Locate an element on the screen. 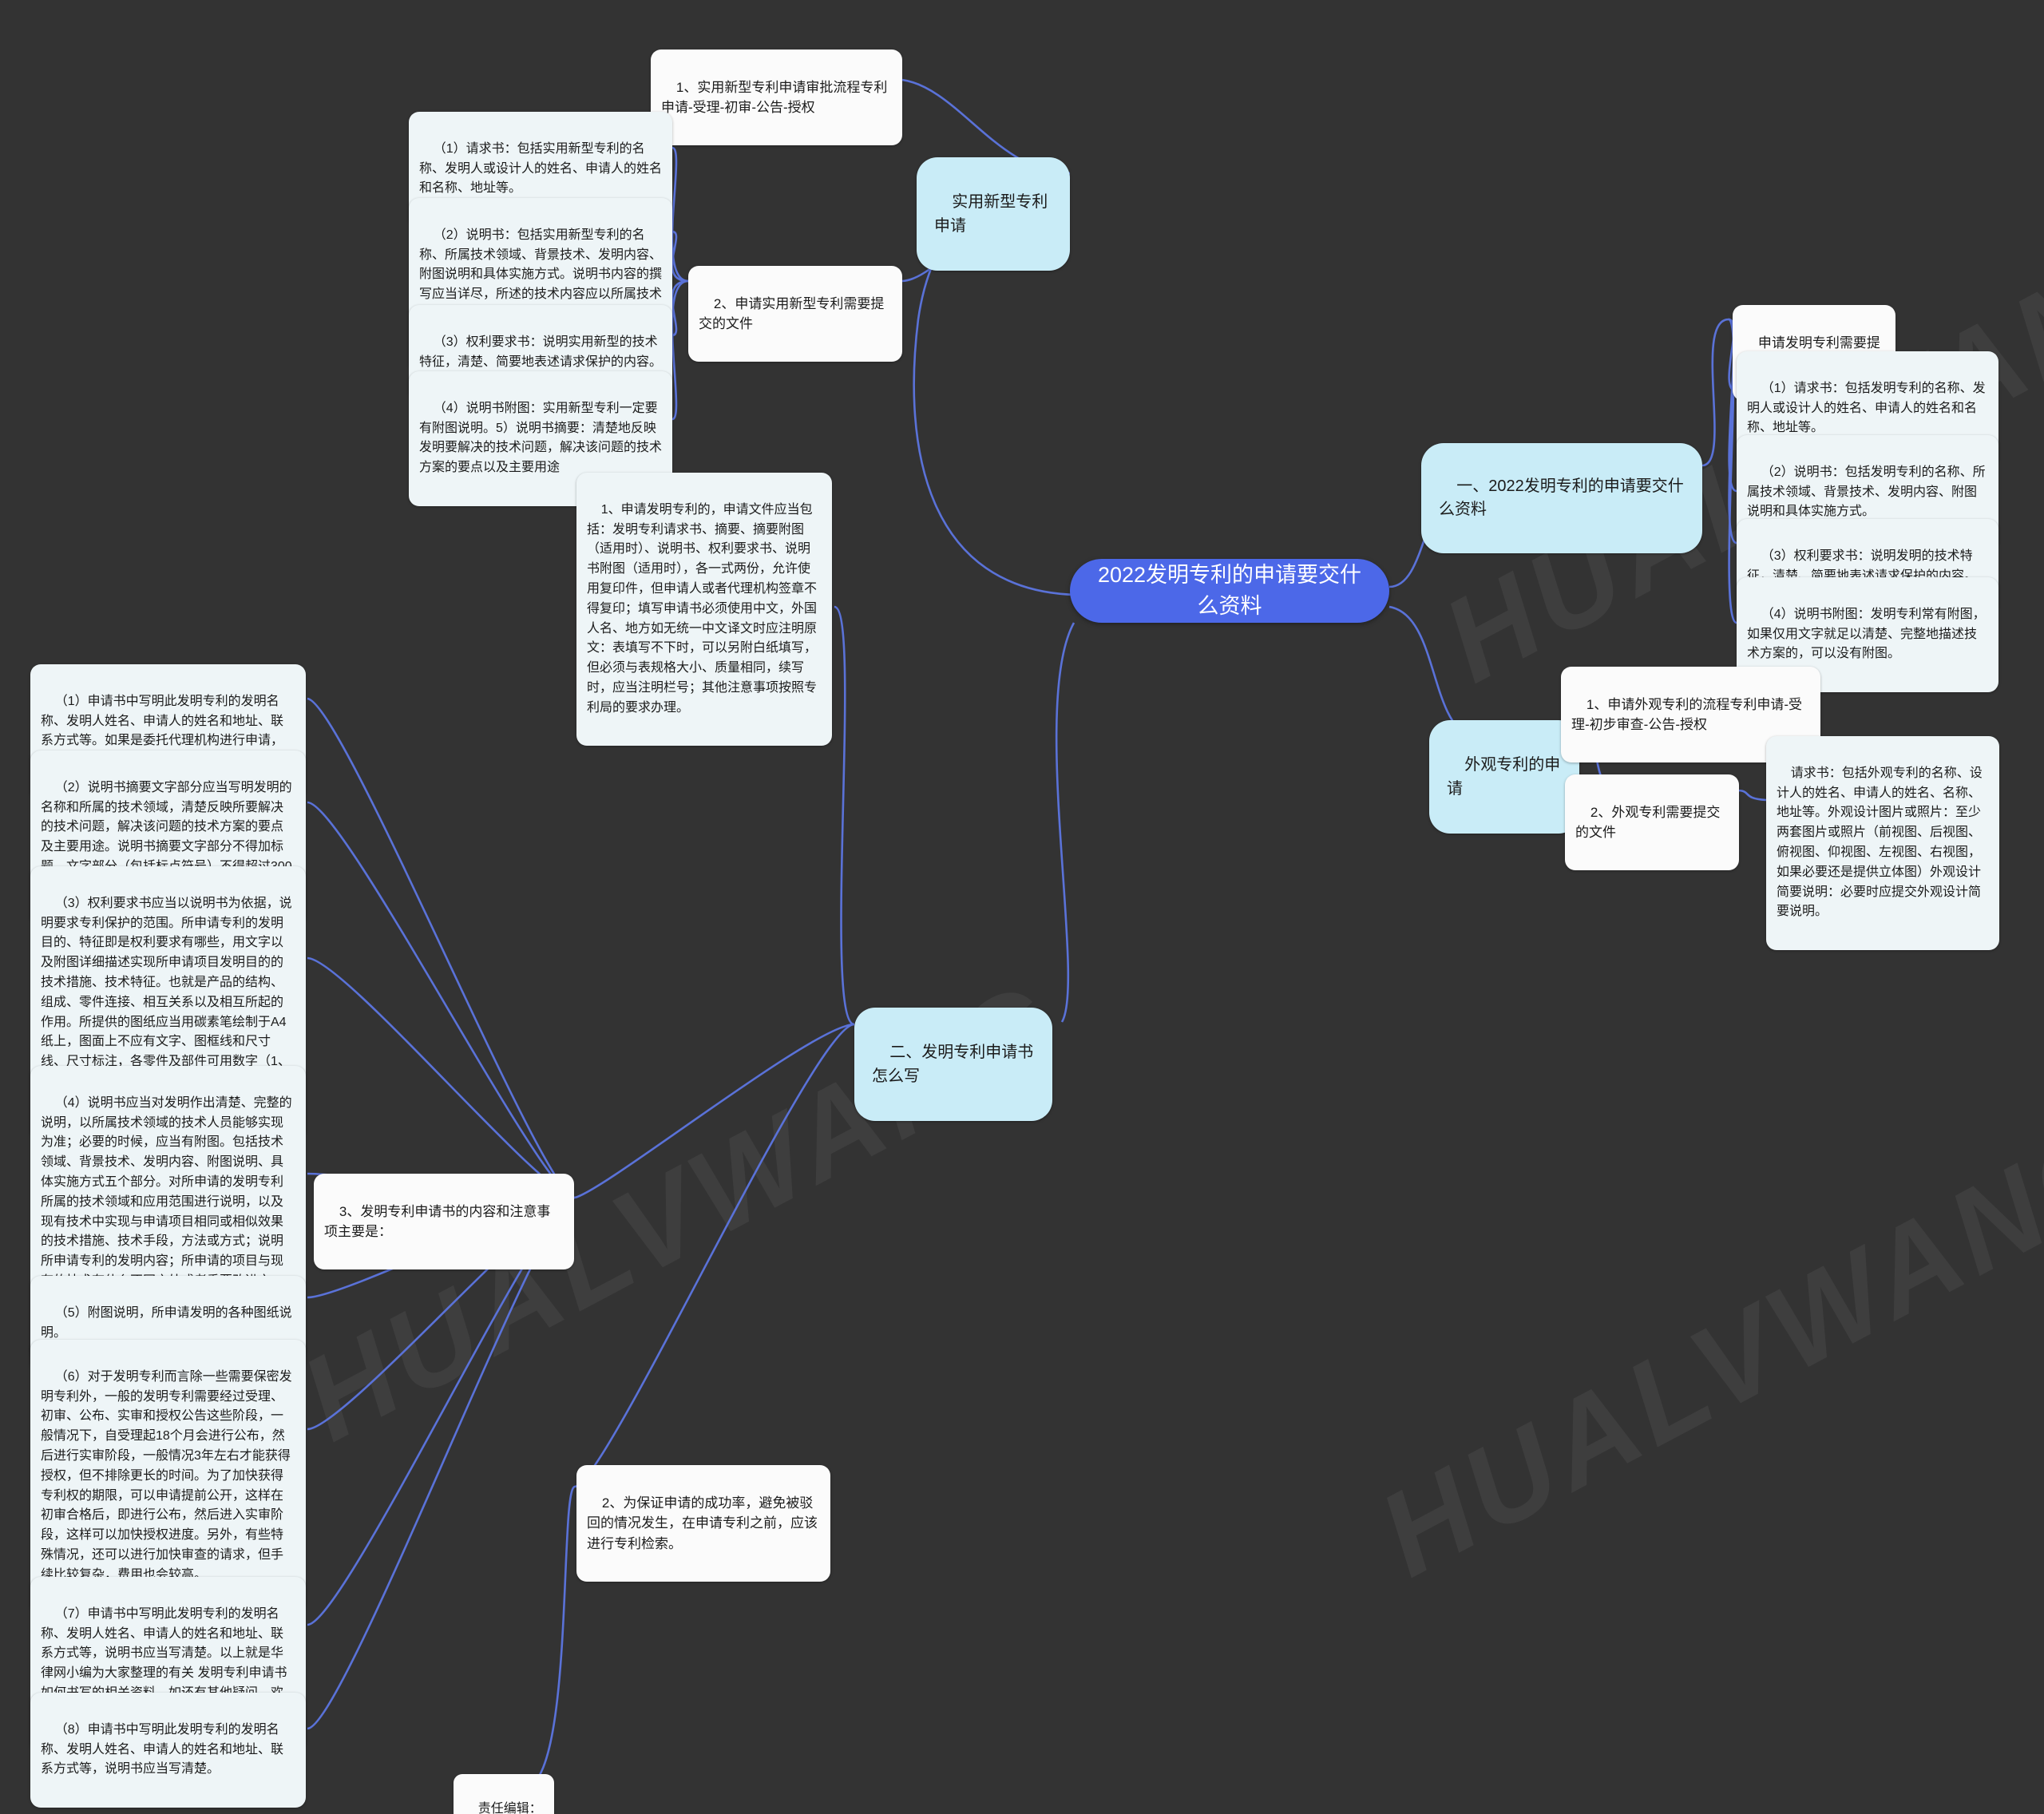 The image size is (2044, 1814). branch-invention-materials-label: 一、2022发明专利的申请要交什么资料 is located at coordinates (1561, 498).